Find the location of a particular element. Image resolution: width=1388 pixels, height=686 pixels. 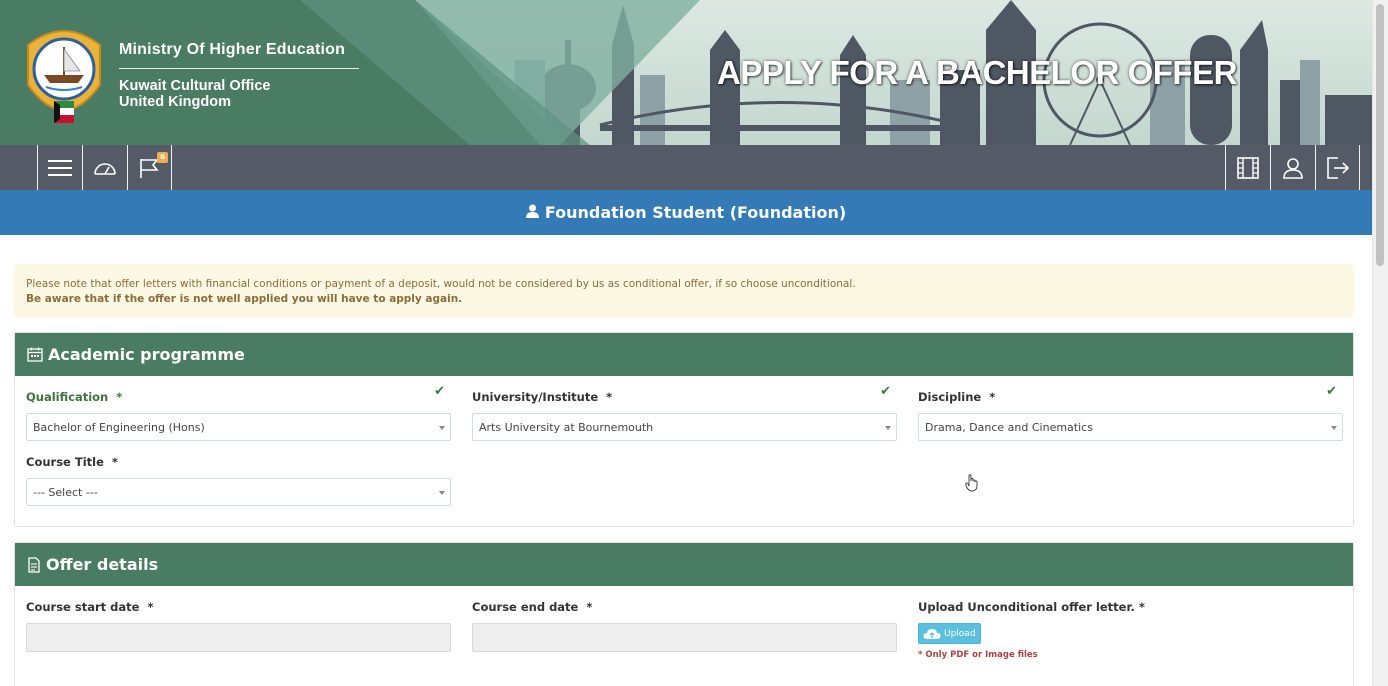

brand-divider is located at coordinates (239, 68).